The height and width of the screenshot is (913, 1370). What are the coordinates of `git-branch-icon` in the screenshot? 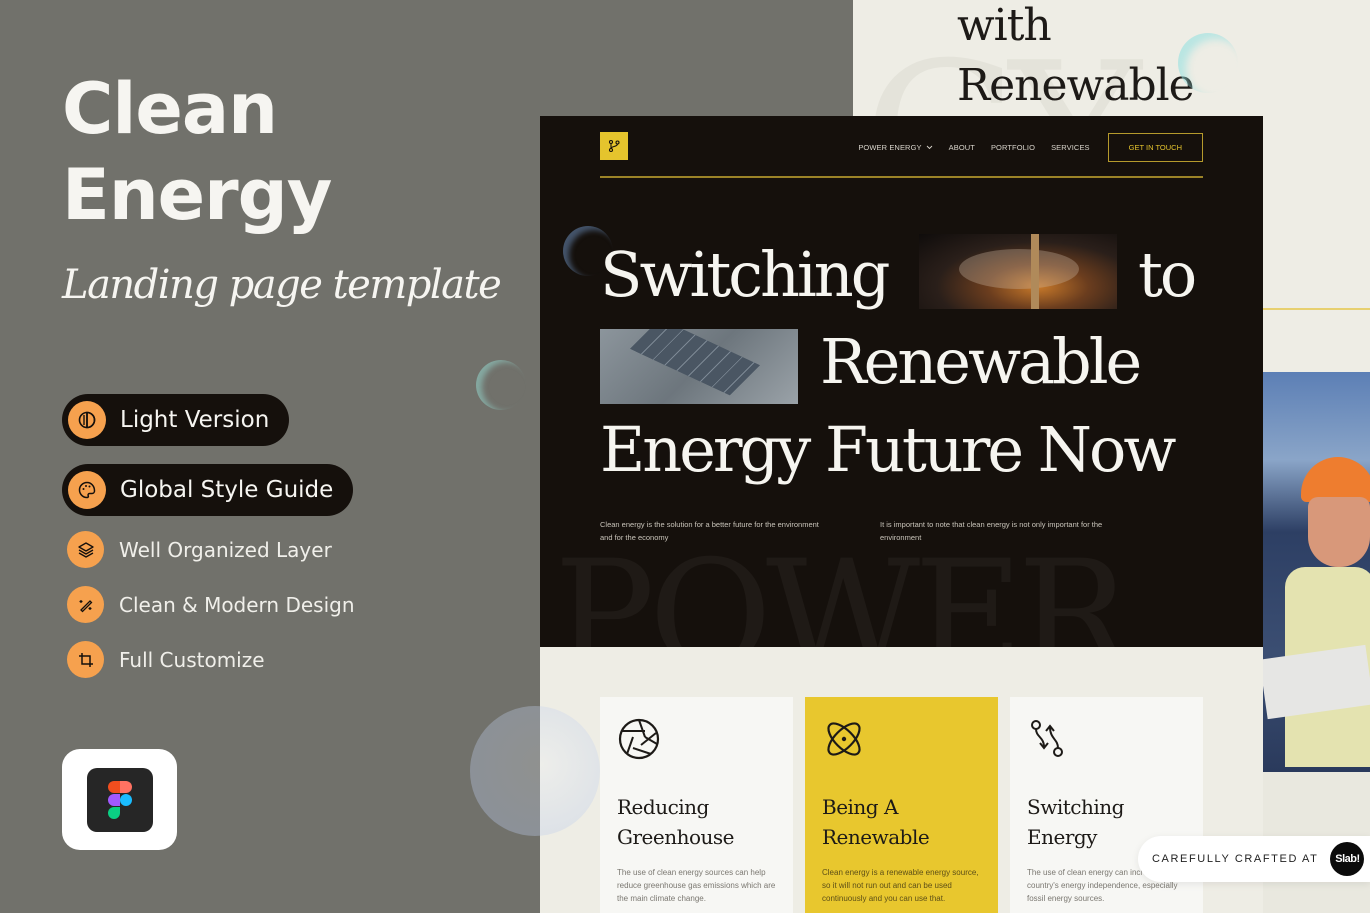 It's located at (614, 146).